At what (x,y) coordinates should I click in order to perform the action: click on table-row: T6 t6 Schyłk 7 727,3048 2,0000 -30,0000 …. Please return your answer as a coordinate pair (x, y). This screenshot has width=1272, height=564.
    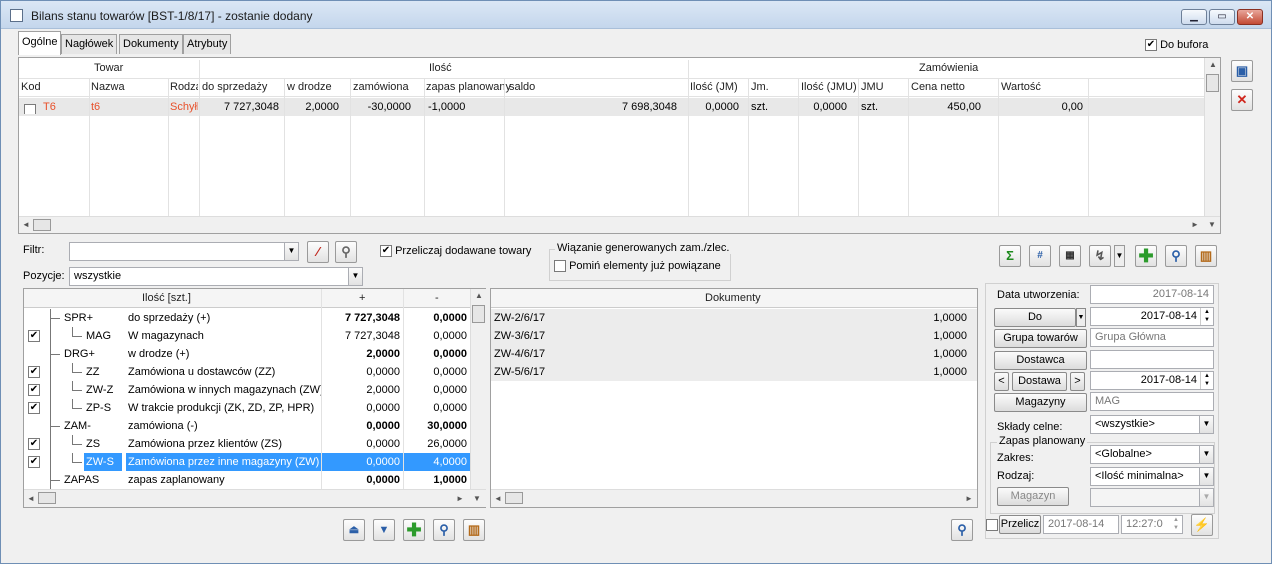
    Looking at the image, I should click on (611, 107).